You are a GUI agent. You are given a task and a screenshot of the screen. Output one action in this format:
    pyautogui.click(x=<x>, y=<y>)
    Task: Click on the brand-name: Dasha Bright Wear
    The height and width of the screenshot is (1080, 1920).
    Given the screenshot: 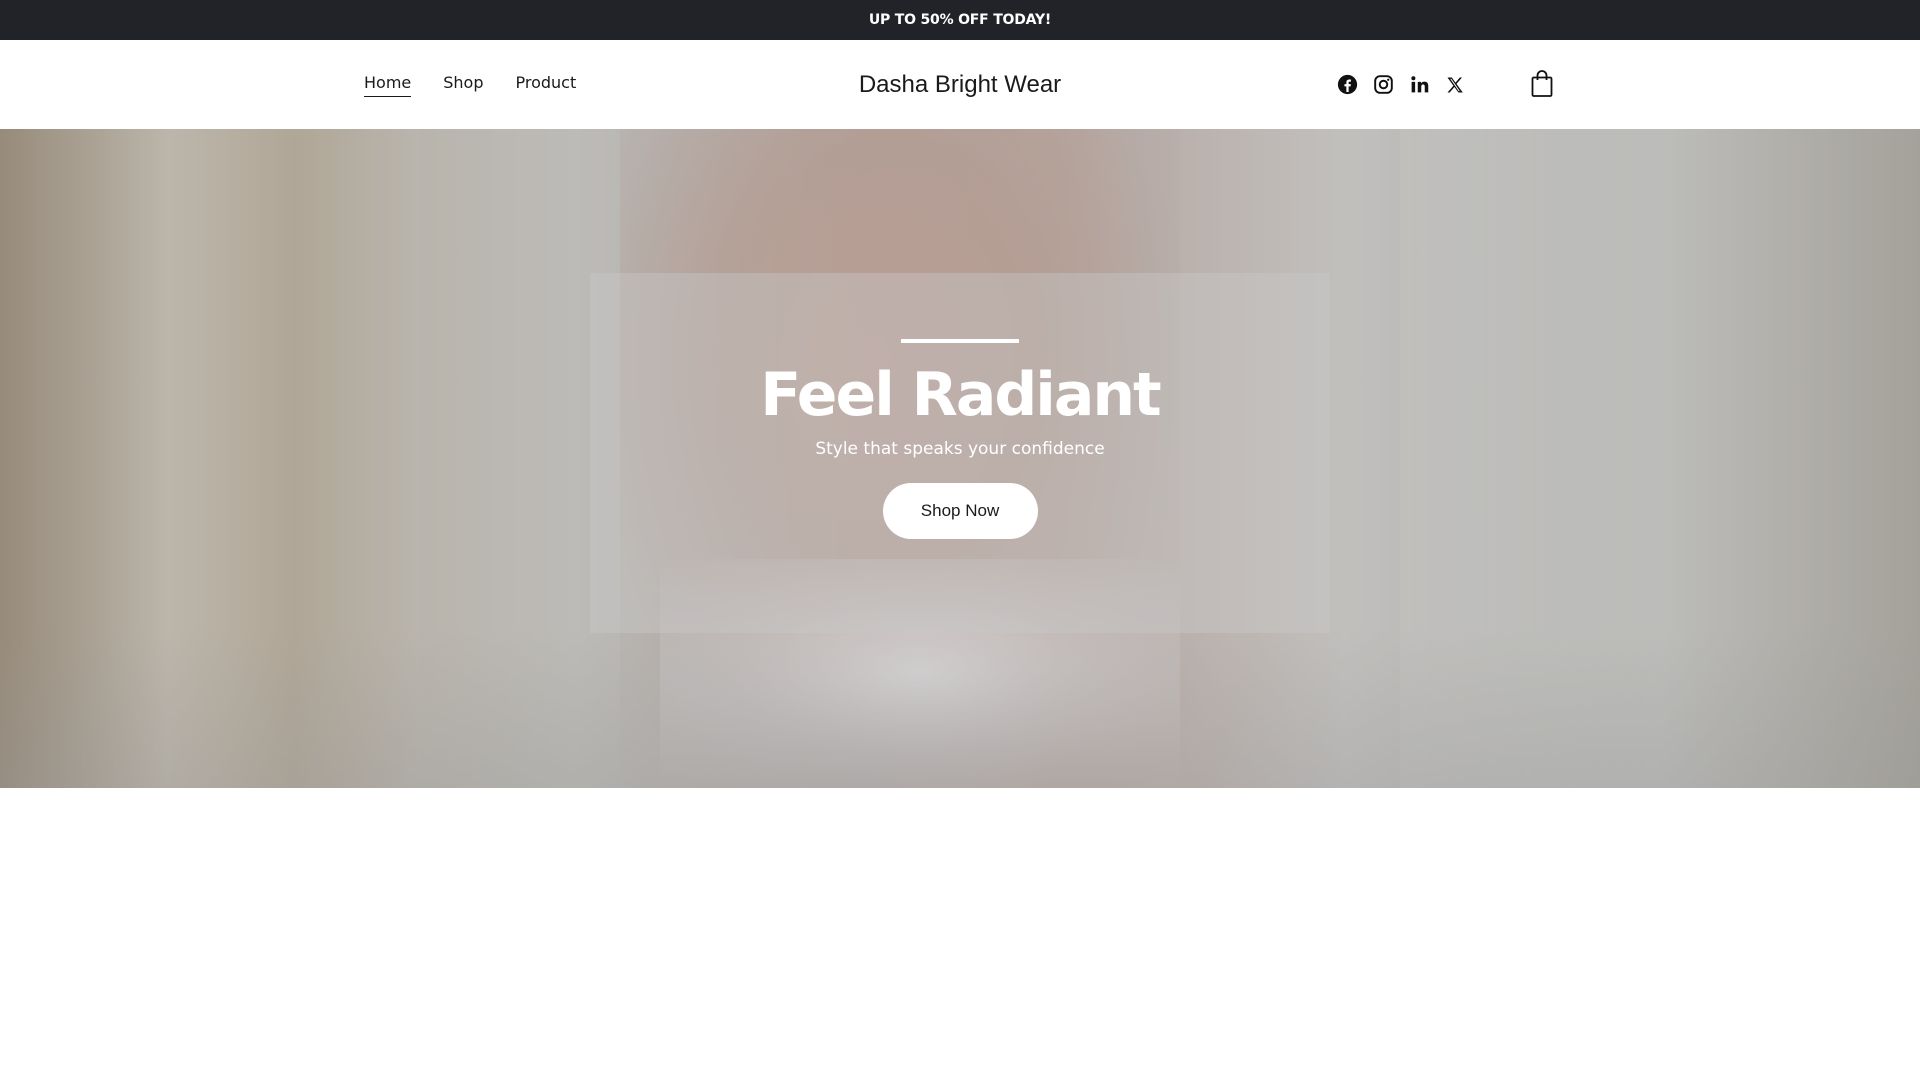 What is the action you would take?
    pyautogui.click(x=960, y=85)
    